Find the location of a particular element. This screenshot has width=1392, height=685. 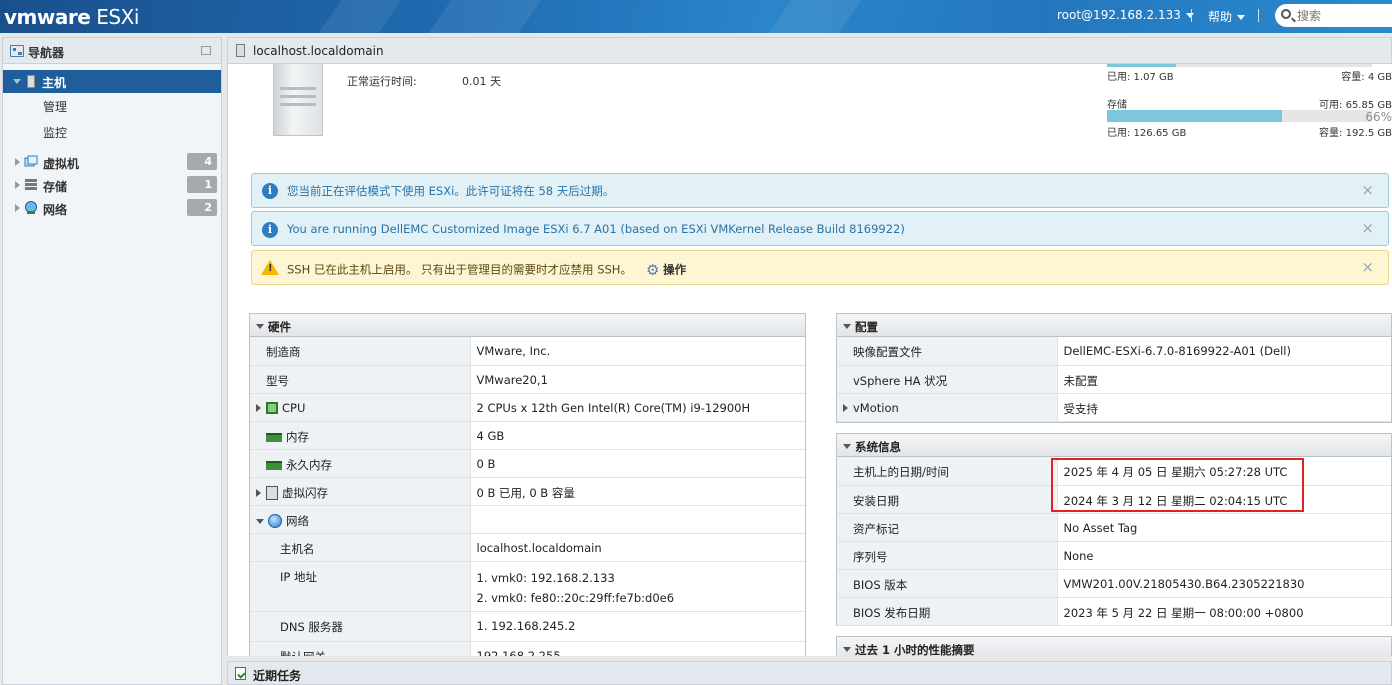

storage-percent: 66% is located at coordinates (1378, 117).